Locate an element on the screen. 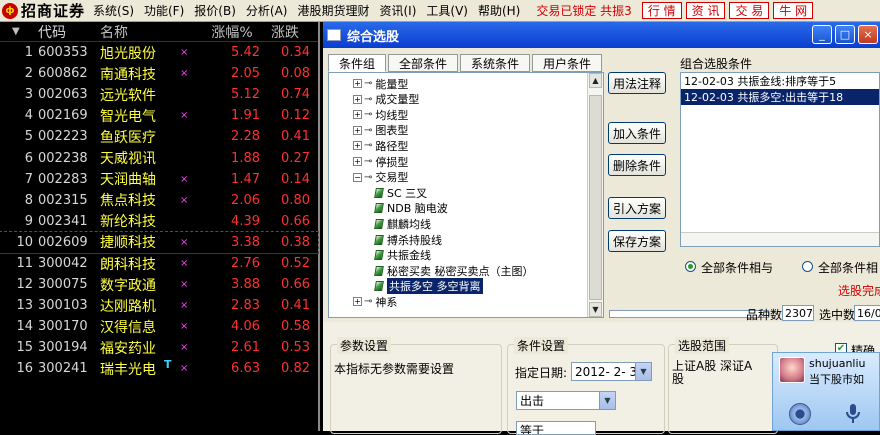  tree-leaf: SC 三叉 is located at coordinates (400, 192).